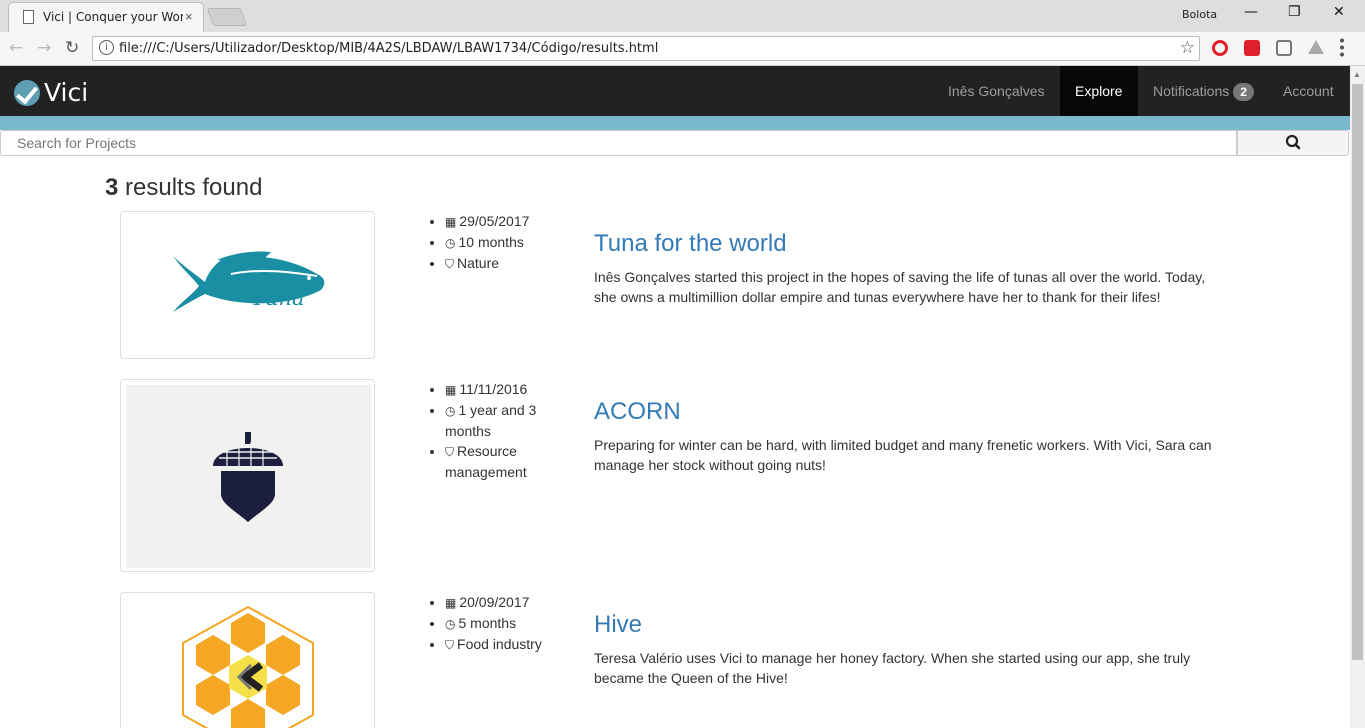  What do you see at coordinates (1243, 92) in the screenshot?
I see `notifications-badge: 2` at bounding box center [1243, 92].